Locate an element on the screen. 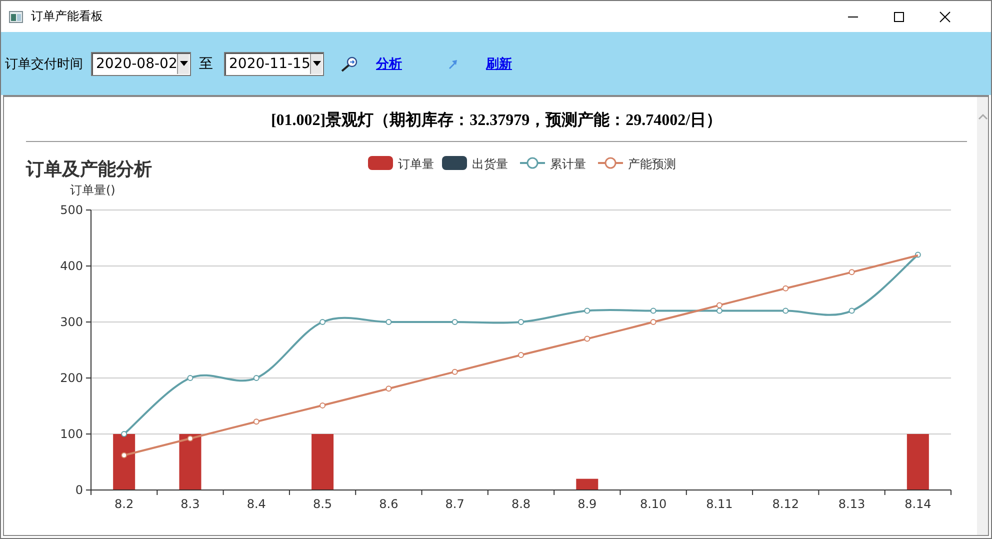 The width and height of the screenshot is (992, 539). close-icon is located at coordinates (945, 16).